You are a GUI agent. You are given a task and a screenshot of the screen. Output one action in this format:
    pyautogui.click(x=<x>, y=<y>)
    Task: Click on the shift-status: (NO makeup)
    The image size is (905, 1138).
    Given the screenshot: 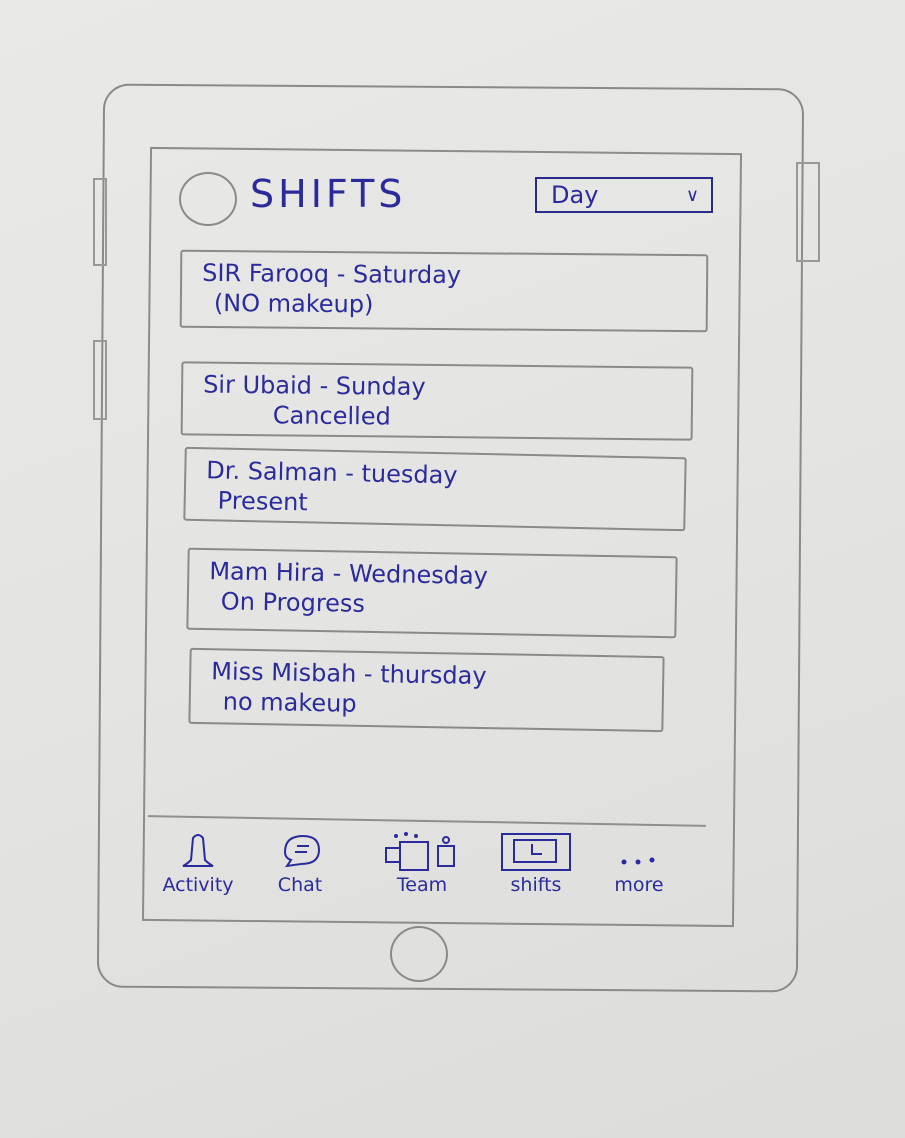 What is the action you would take?
    pyautogui.click(x=293, y=303)
    